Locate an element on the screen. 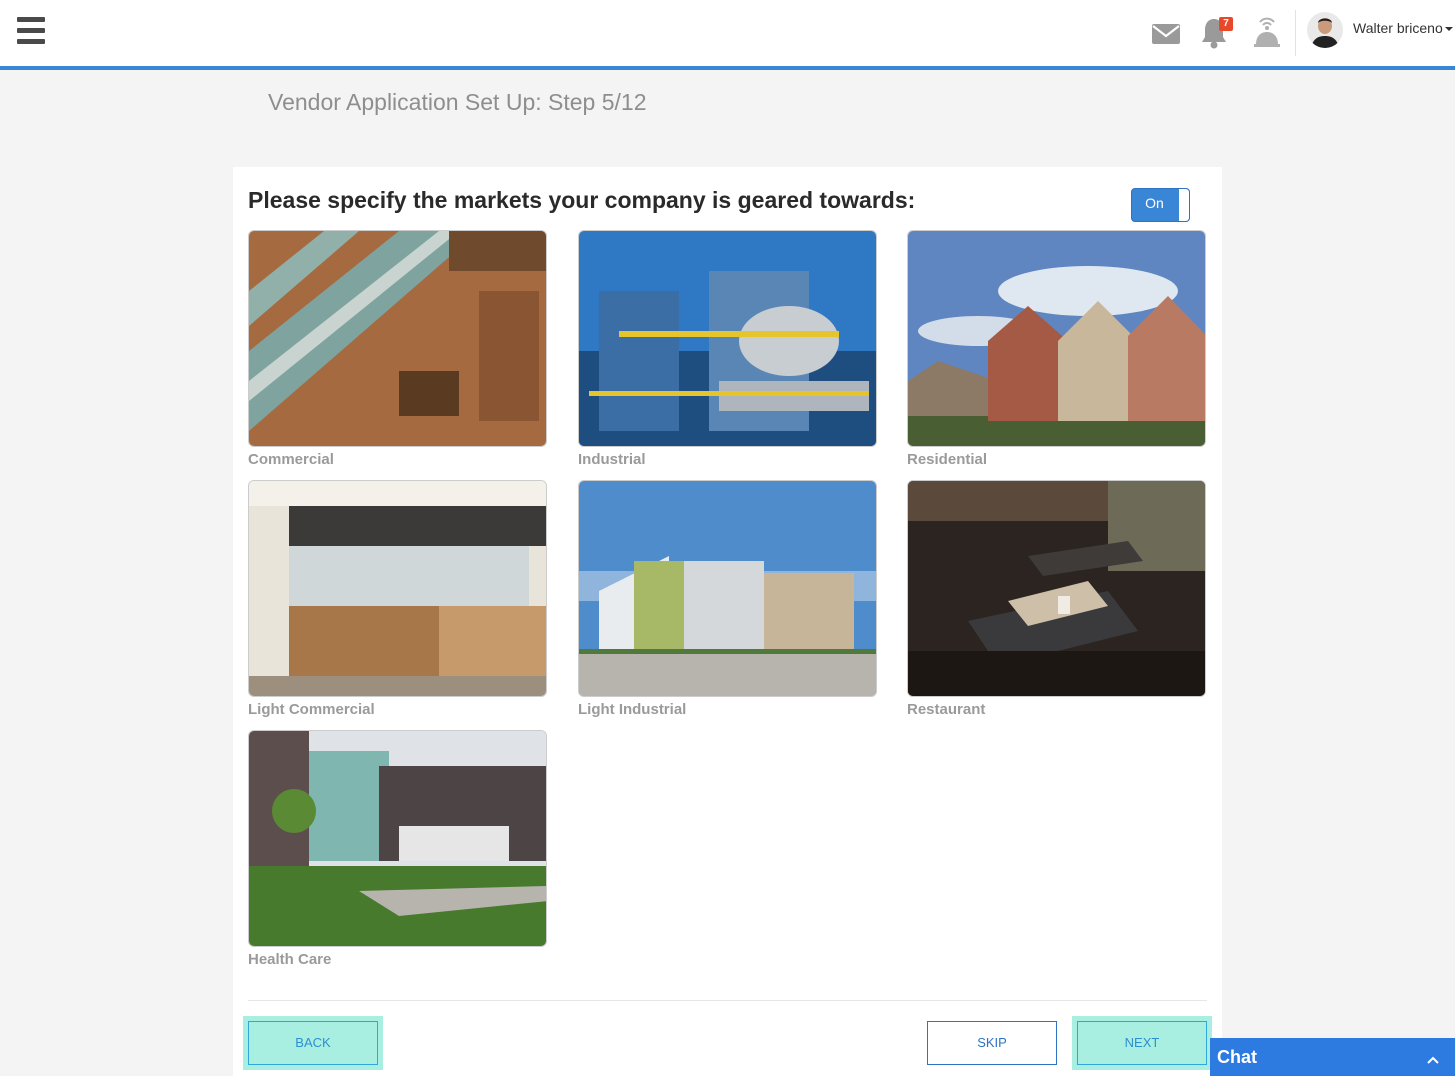 The image size is (1455, 1076). user-menu: Walter briceno is located at coordinates (1403, 28).